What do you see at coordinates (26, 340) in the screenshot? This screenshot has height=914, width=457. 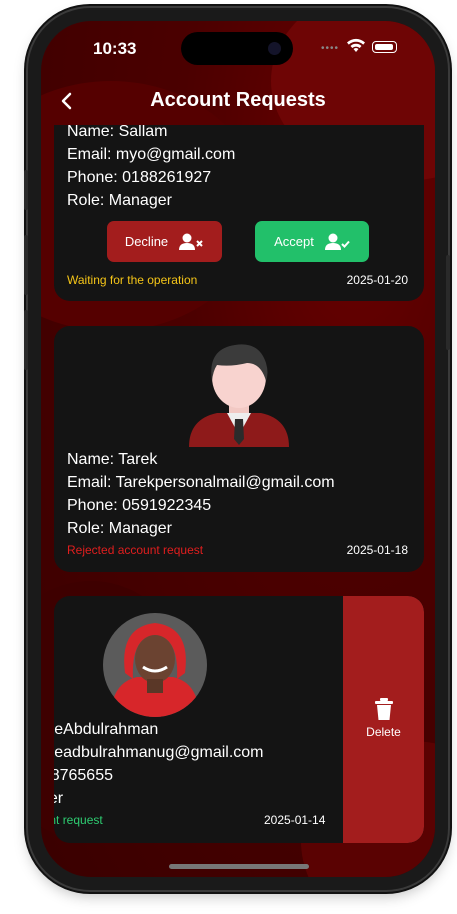 I see `volume-down-button` at bounding box center [26, 340].